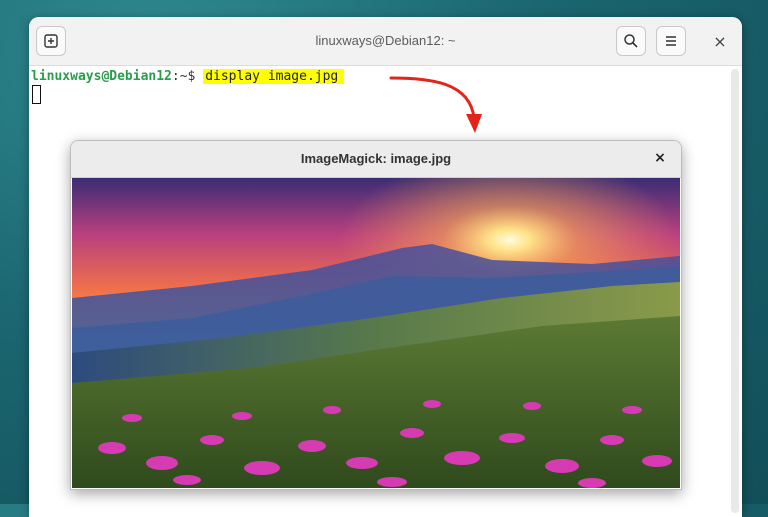 The image size is (768, 517). I want to click on terminal-cursor, so click(36, 94).